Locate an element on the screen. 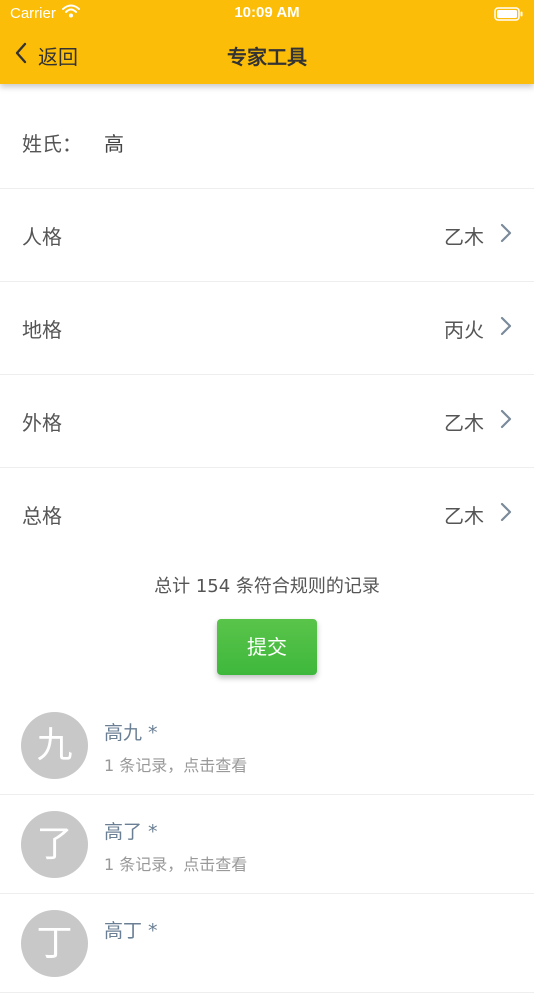 This screenshot has height=993, width=534. page-title: 专家工具 is located at coordinates (267, 57).